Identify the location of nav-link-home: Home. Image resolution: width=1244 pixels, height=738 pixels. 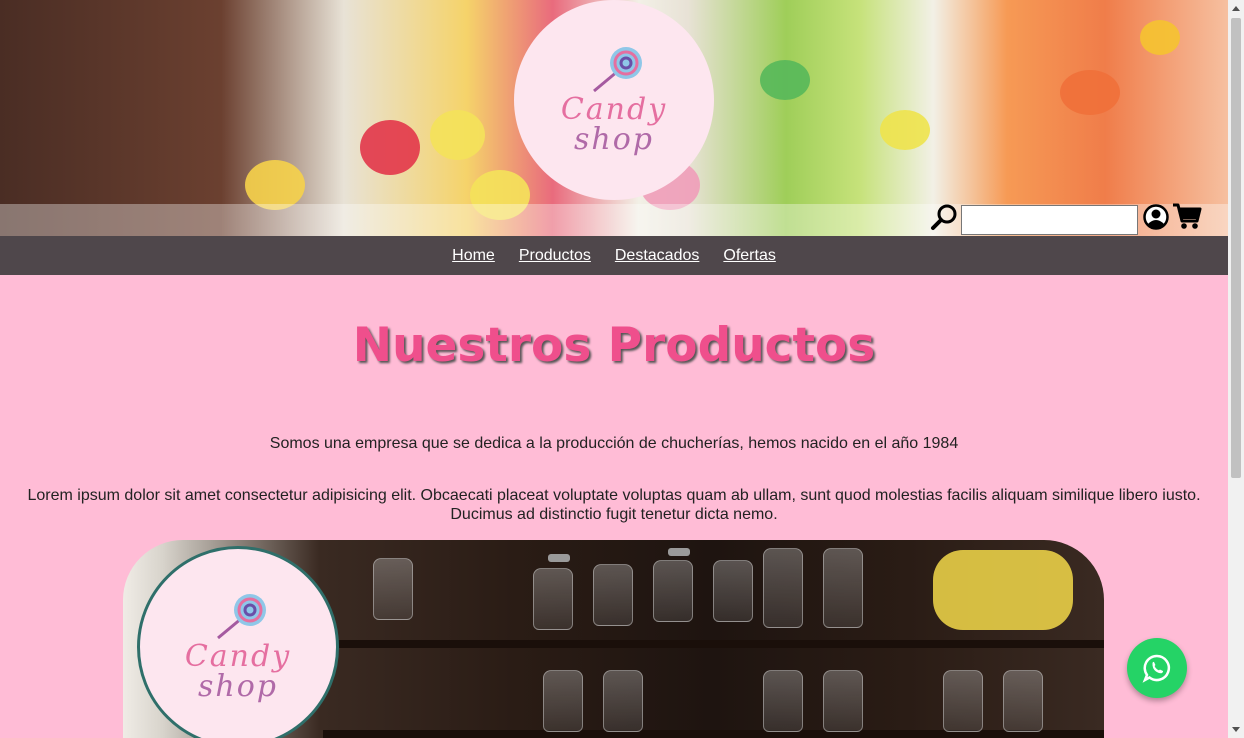
(473, 256).